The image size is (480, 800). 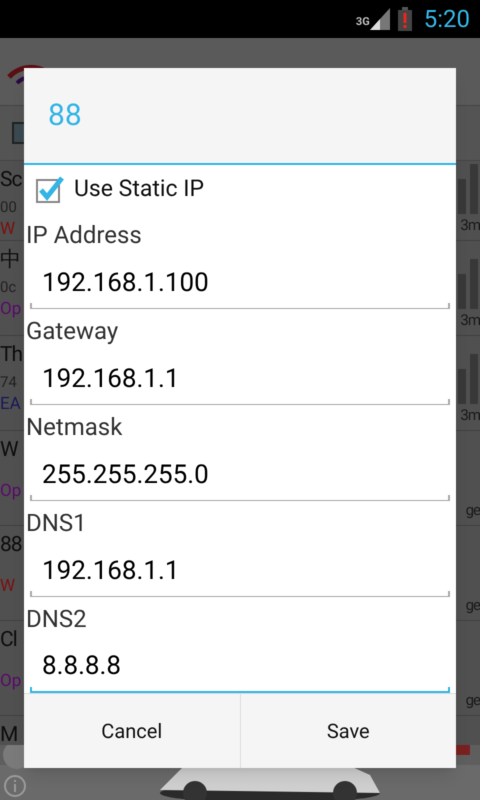 I want to click on network-type-label: 3G, so click(x=363, y=22).